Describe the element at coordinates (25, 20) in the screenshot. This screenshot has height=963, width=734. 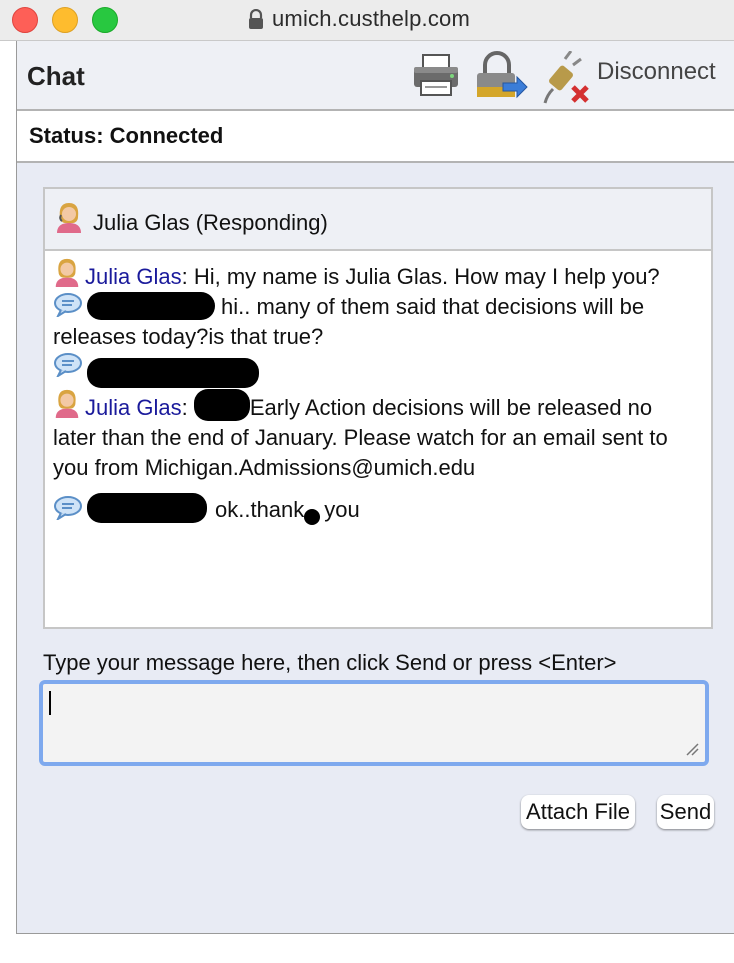
I see `close-window-button` at that location.